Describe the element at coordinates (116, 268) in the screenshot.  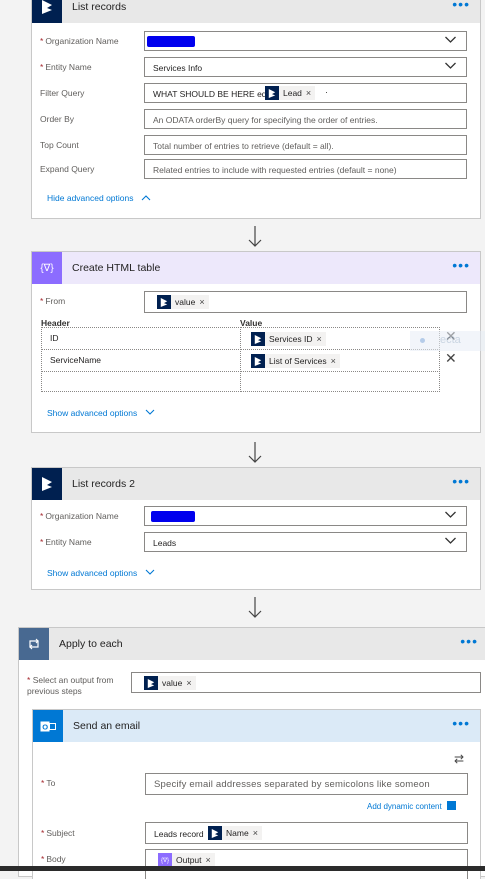
I see `create-html-table-title: Create HTML table` at that location.